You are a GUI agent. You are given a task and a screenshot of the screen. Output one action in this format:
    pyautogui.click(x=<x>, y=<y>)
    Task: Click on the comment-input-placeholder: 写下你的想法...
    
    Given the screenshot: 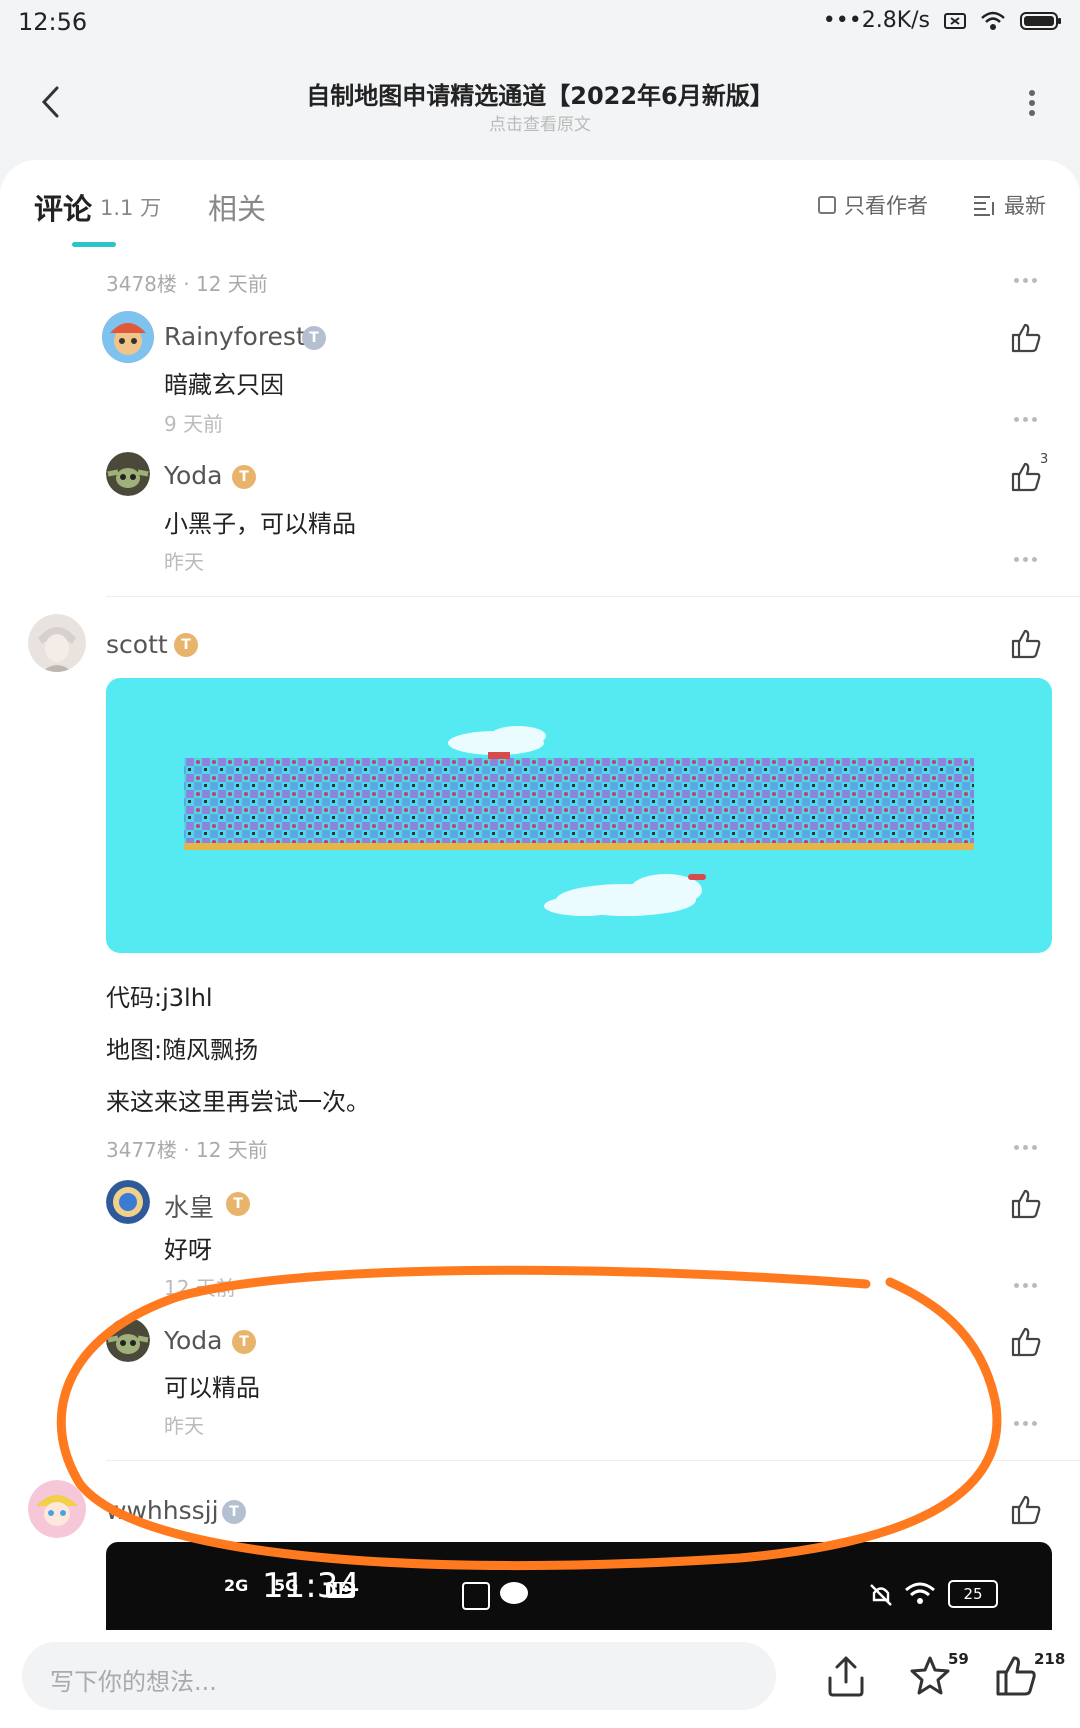 What is the action you would take?
    pyautogui.click(x=133, y=1682)
    